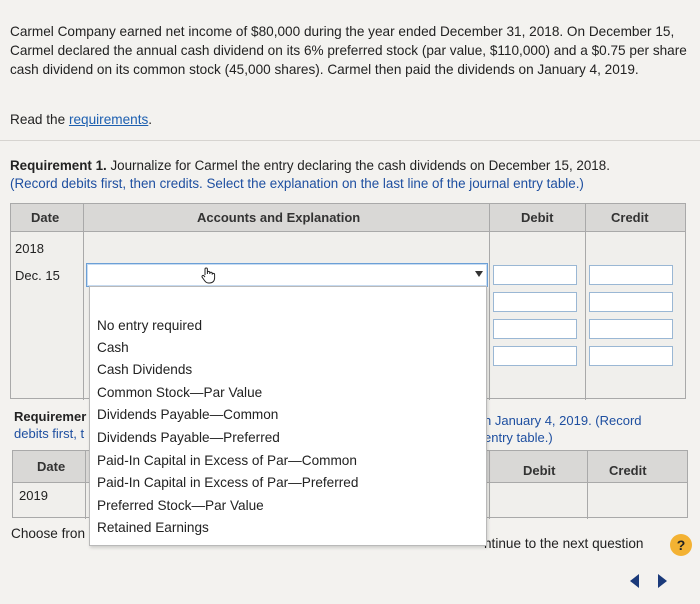 This screenshot has width=700, height=604. Describe the element at coordinates (630, 217) in the screenshot. I see `col-credit: Credit` at that location.